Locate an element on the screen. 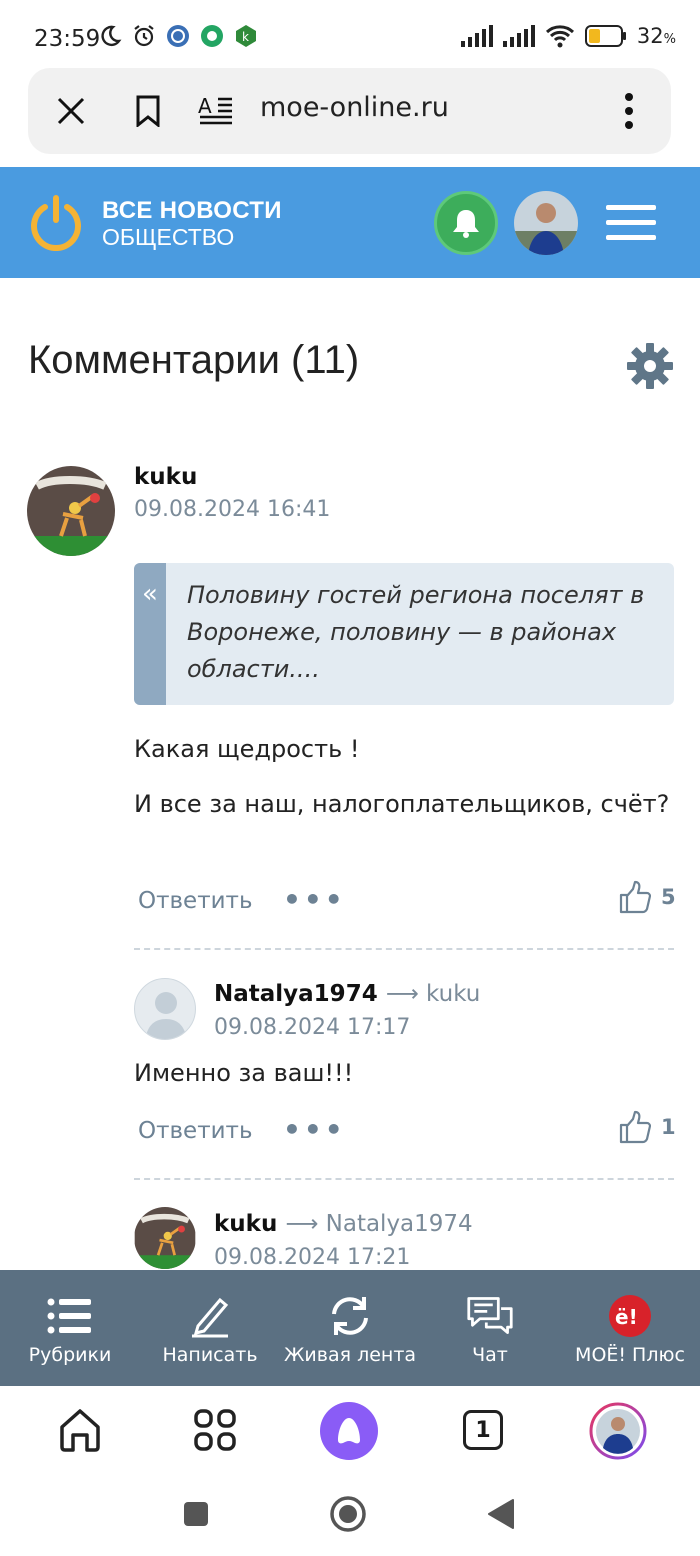 The image size is (700, 1556). bookmark-icon is located at coordinates (148, 111).